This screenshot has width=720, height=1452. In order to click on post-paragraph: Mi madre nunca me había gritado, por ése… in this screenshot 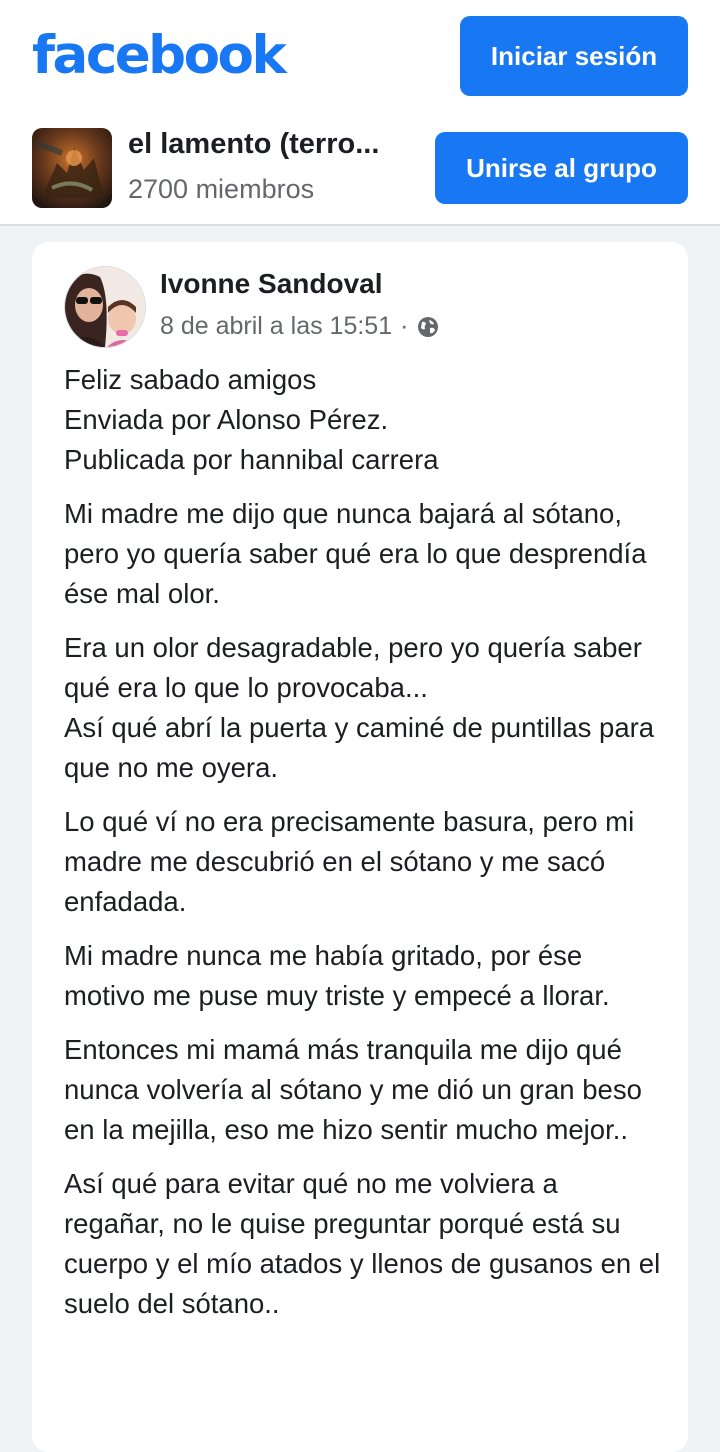, I will do `click(337, 975)`.